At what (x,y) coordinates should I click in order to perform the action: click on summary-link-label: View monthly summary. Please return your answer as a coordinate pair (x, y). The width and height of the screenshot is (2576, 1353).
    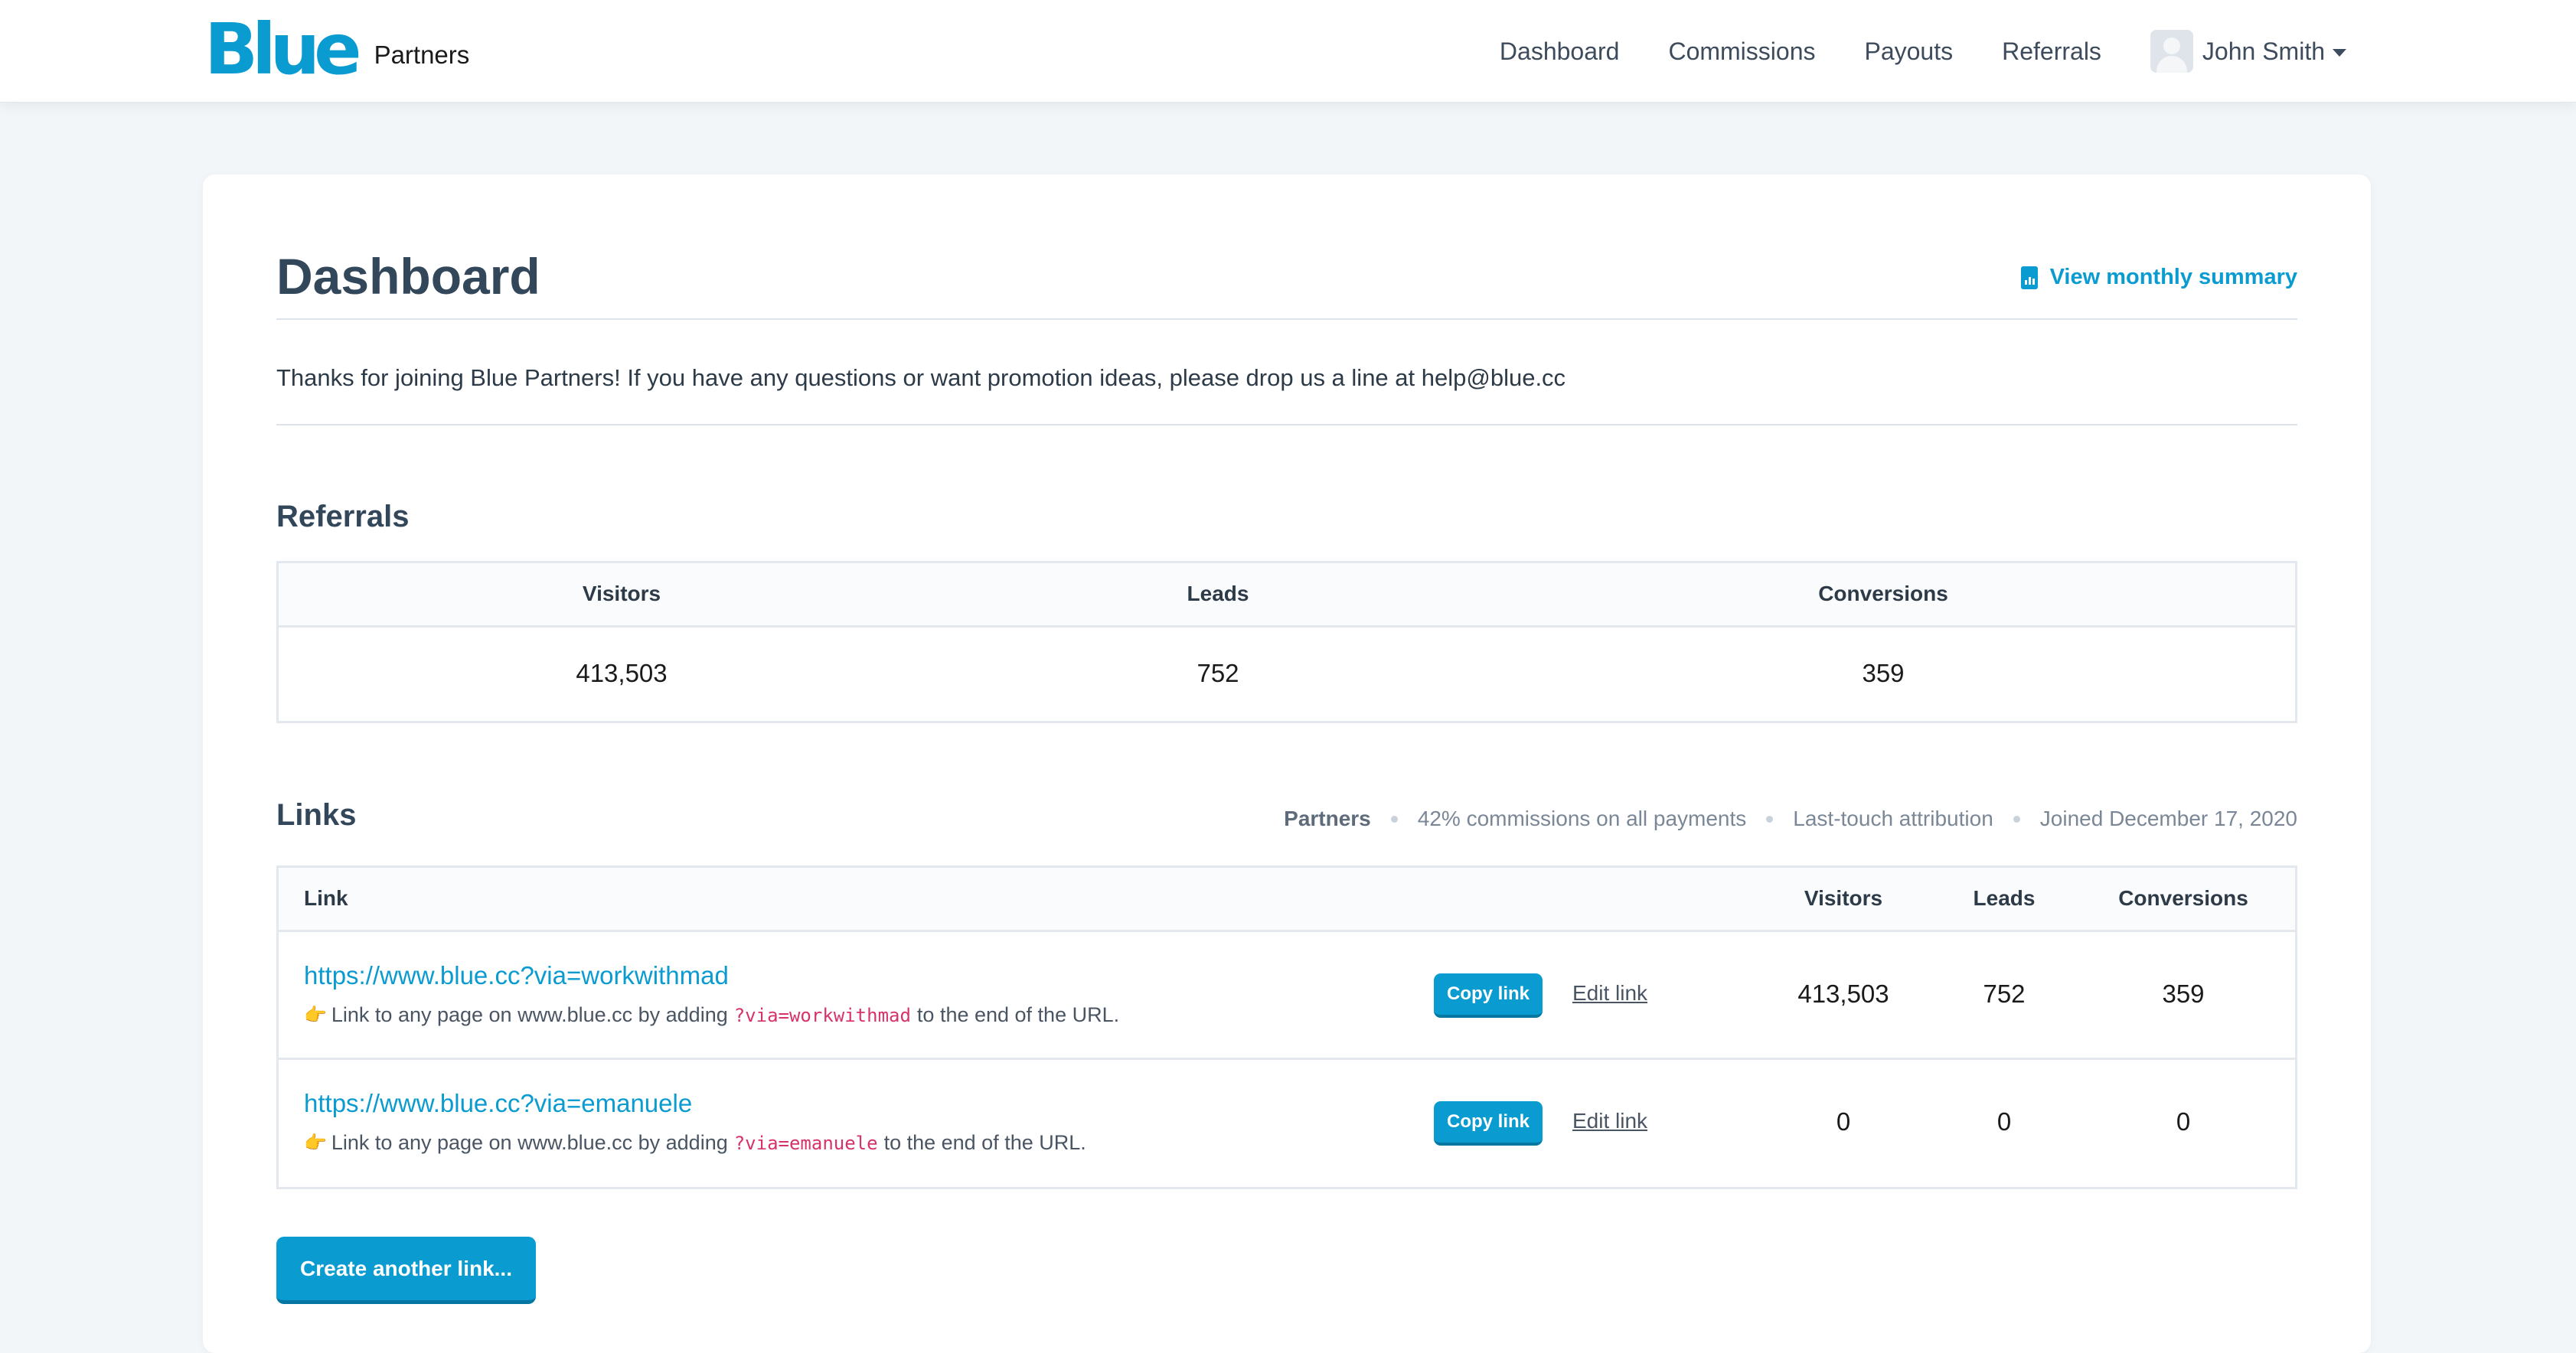
    Looking at the image, I should click on (2173, 277).